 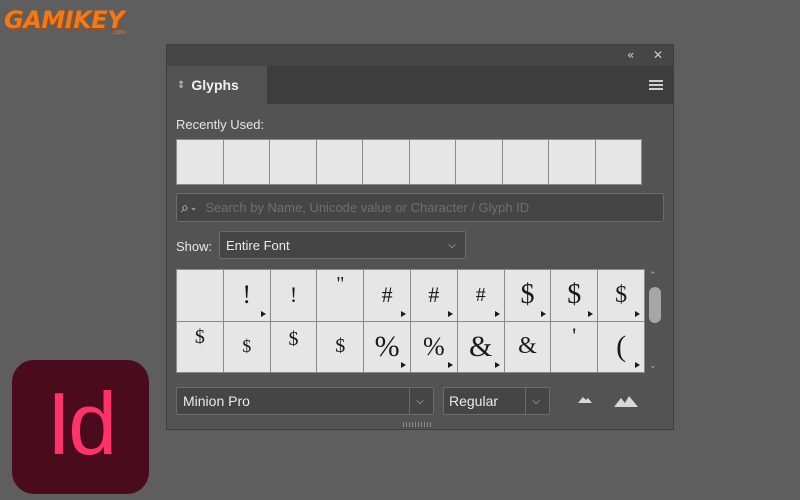 I want to click on chevron-down-icon: ⌄, so click(x=194, y=208).